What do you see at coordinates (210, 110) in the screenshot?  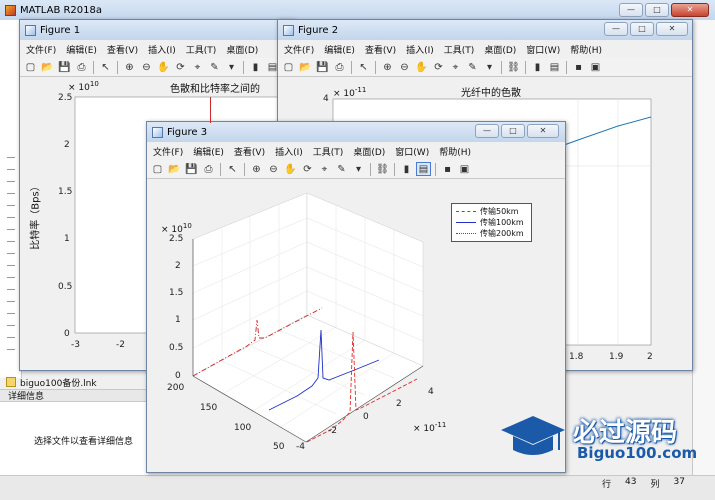 I see `figure1-spike-trace` at bounding box center [210, 110].